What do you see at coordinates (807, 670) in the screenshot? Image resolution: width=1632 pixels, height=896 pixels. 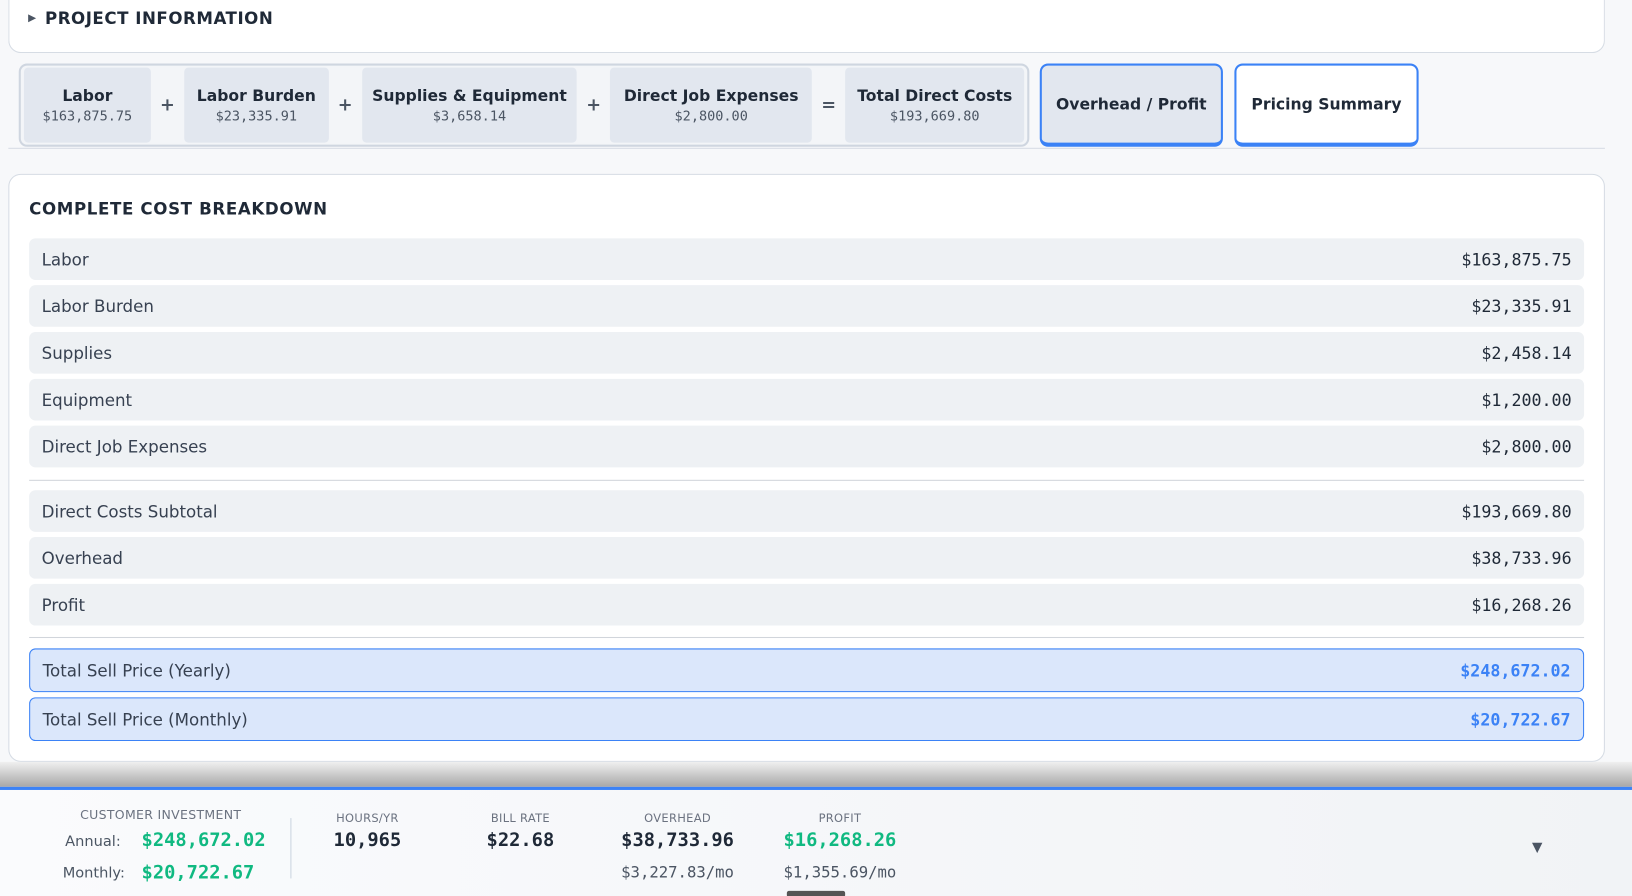 I see `breakdown-row: Total Sell Price (Yearly) $248,672.02` at bounding box center [807, 670].